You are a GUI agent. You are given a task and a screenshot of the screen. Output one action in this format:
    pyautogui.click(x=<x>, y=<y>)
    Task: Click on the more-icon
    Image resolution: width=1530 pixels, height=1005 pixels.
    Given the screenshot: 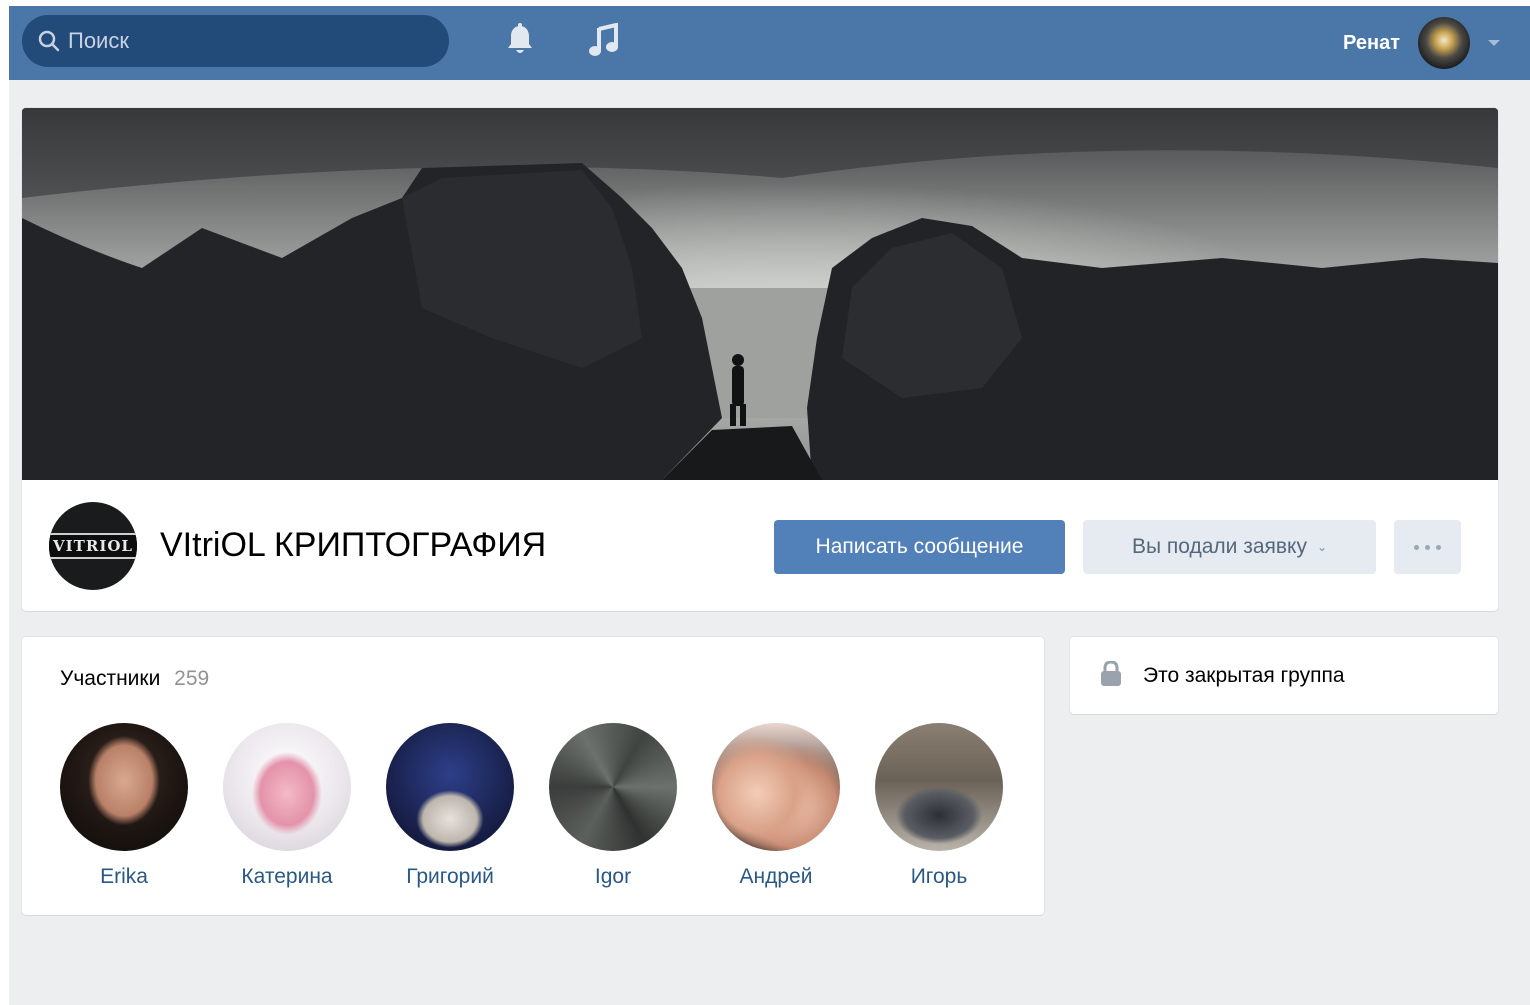 What is the action you would take?
    pyautogui.click(x=1427, y=547)
    